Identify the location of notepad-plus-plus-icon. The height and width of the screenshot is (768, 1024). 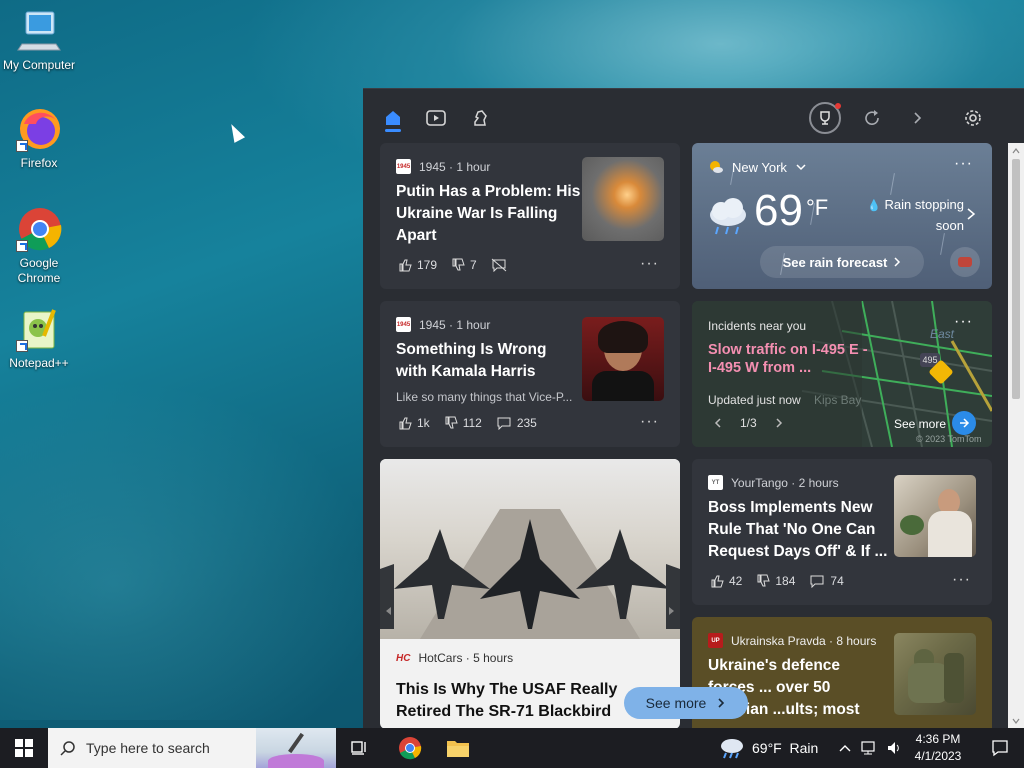
(39, 329).